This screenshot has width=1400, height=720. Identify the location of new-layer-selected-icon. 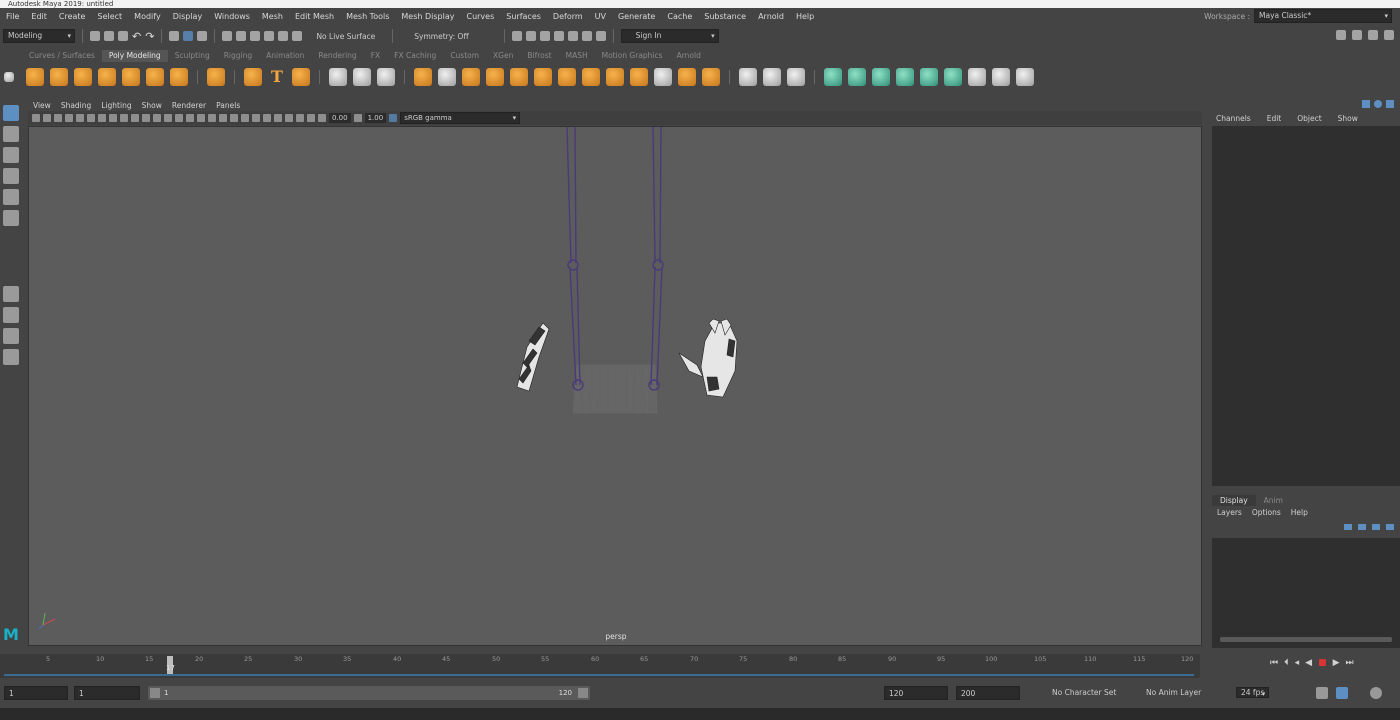
(1390, 527).